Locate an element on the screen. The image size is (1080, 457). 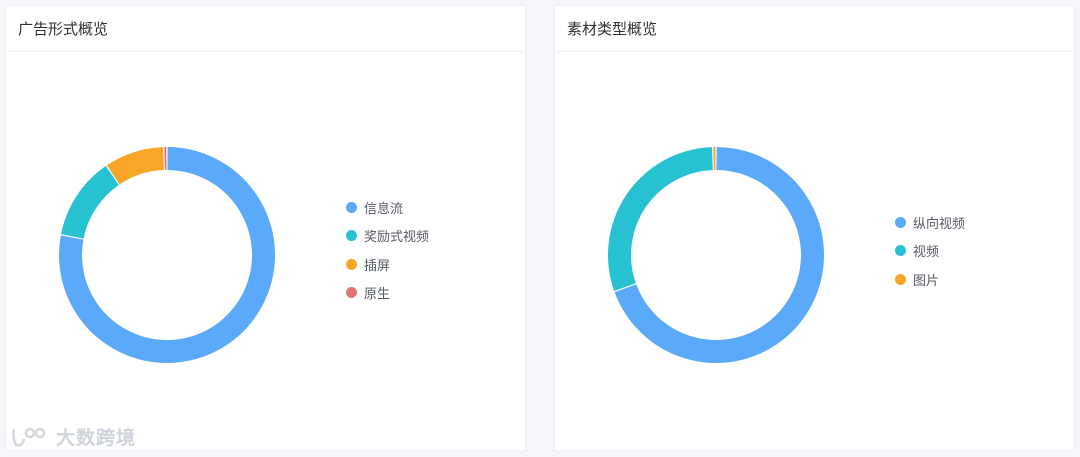
ad-format-legend: 信息流奖励式视频插屏原生 is located at coordinates (387, 250).